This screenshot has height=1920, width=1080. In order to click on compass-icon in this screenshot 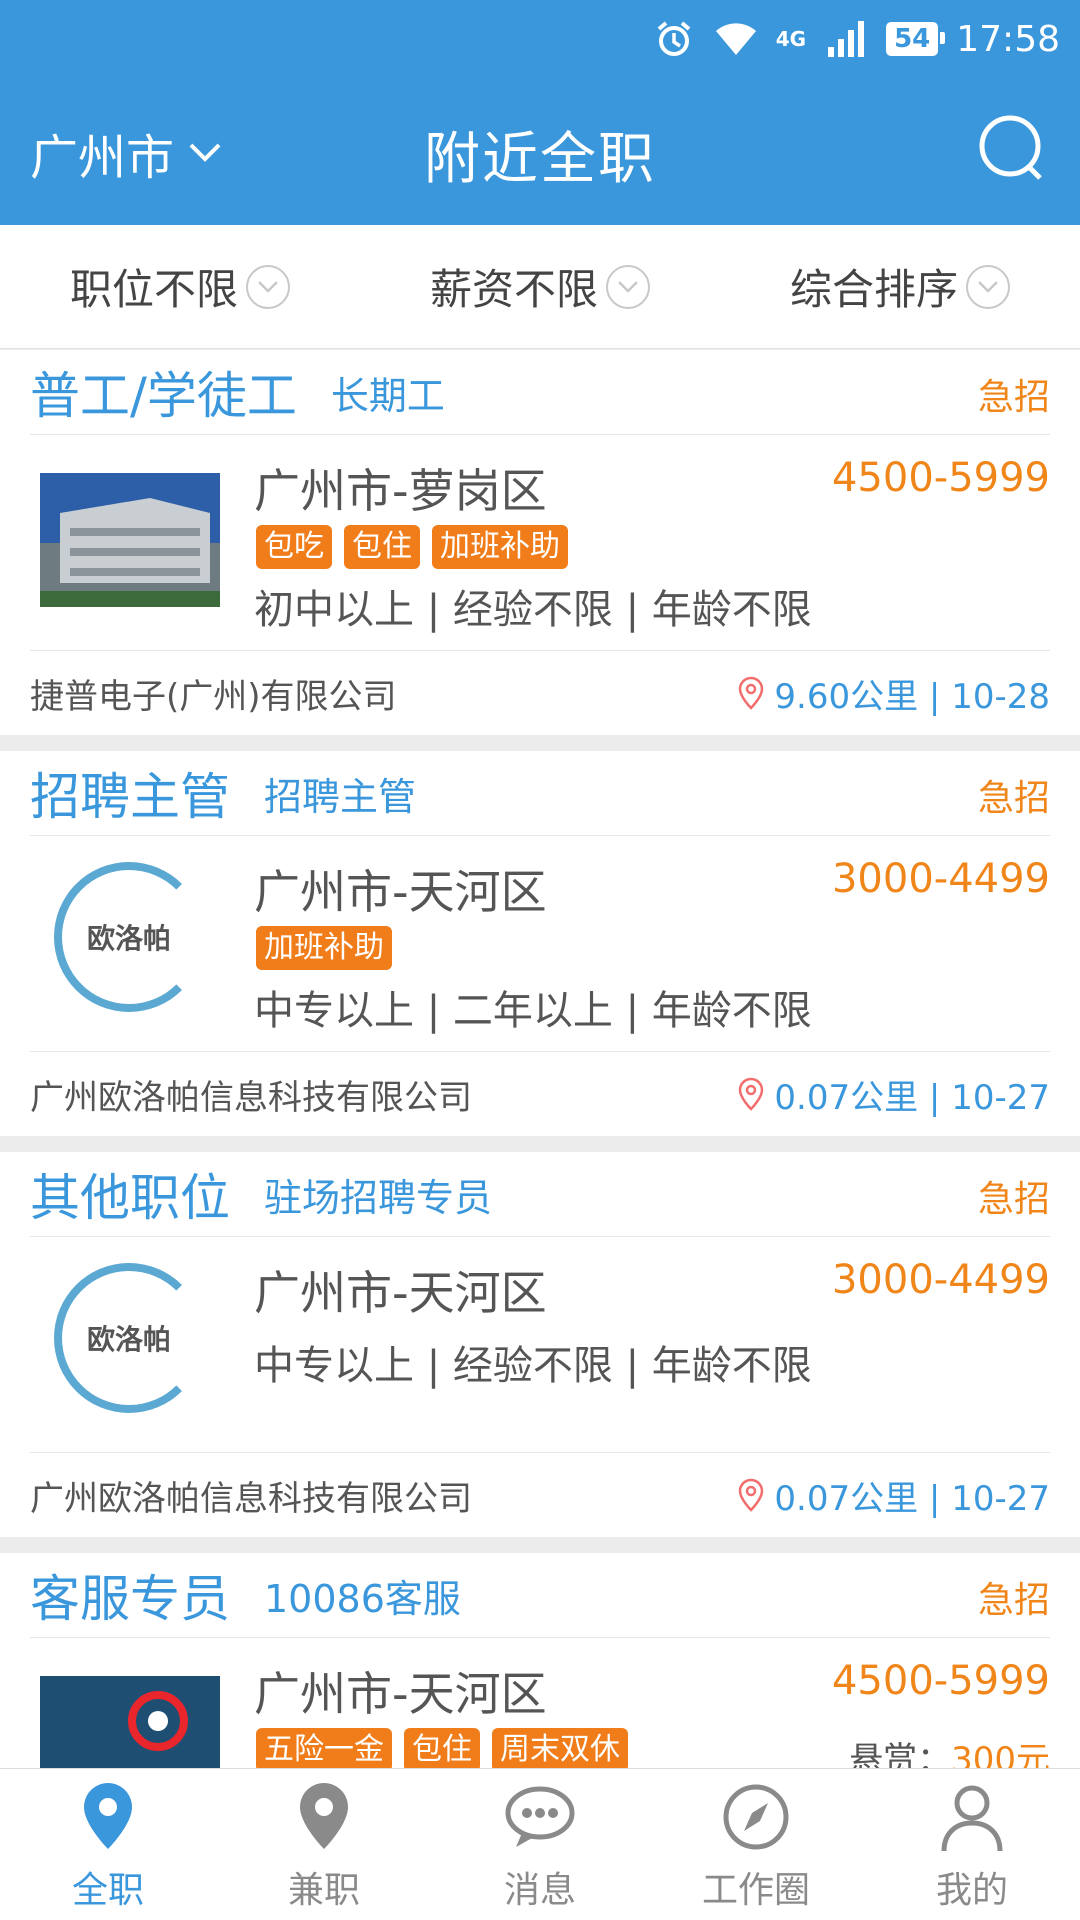, I will do `click(756, 1816)`.